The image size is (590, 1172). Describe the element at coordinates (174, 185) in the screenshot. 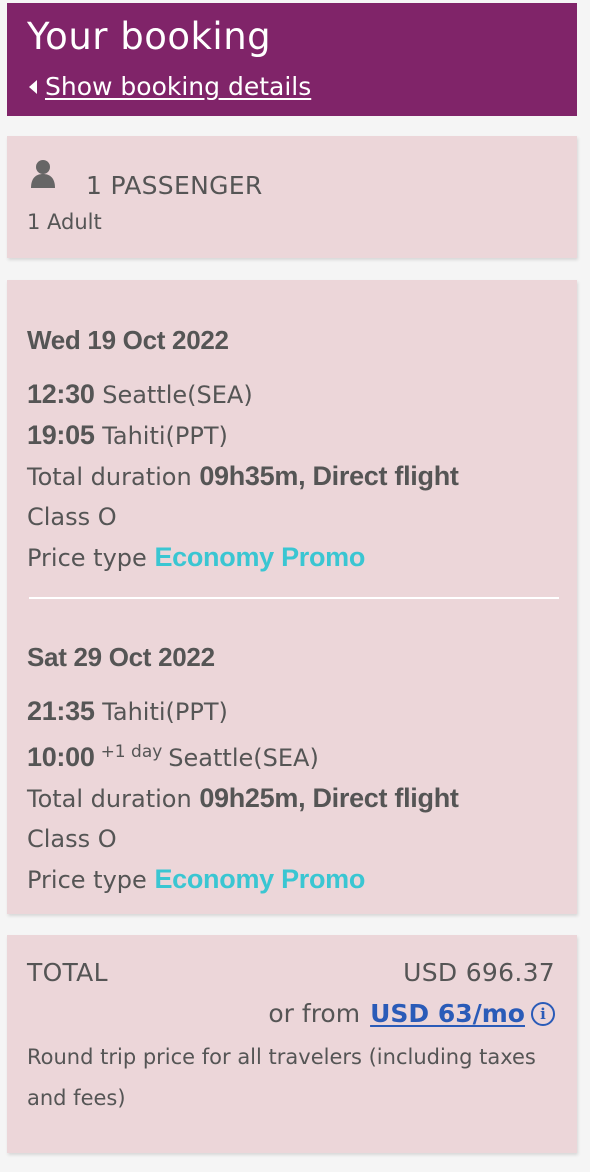

I see `passenger-count: 1 PASSENGER` at that location.